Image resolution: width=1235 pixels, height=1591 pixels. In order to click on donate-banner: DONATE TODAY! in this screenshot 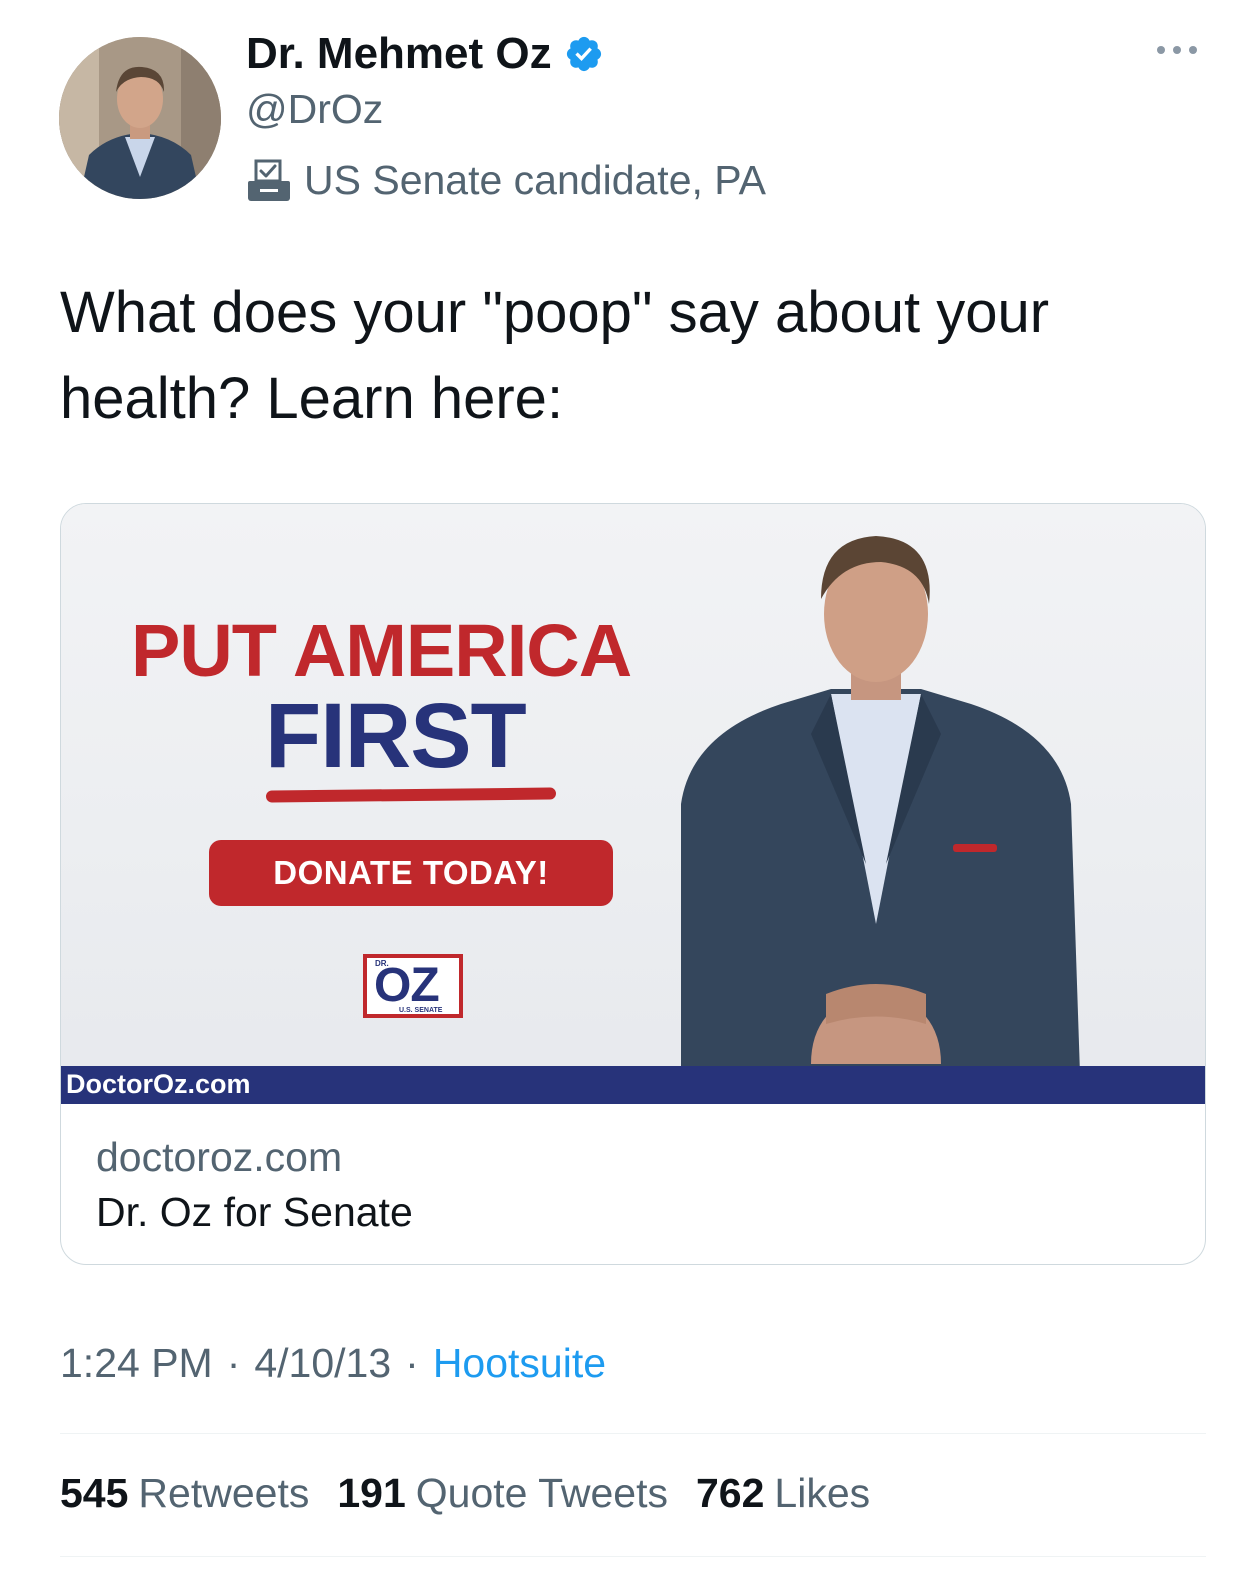, I will do `click(411, 873)`.